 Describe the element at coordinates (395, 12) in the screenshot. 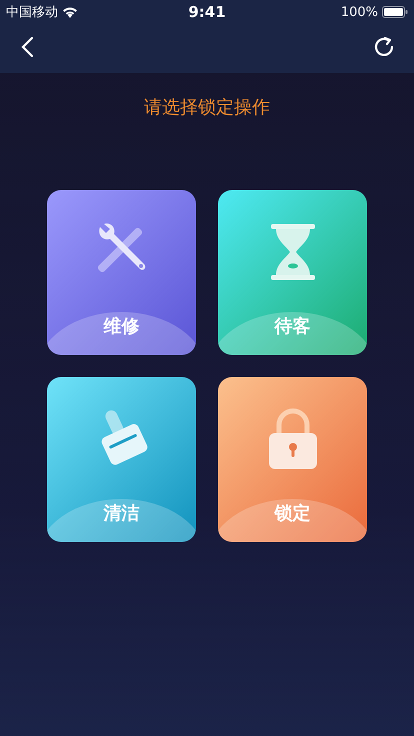

I see `battery-icon` at that location.